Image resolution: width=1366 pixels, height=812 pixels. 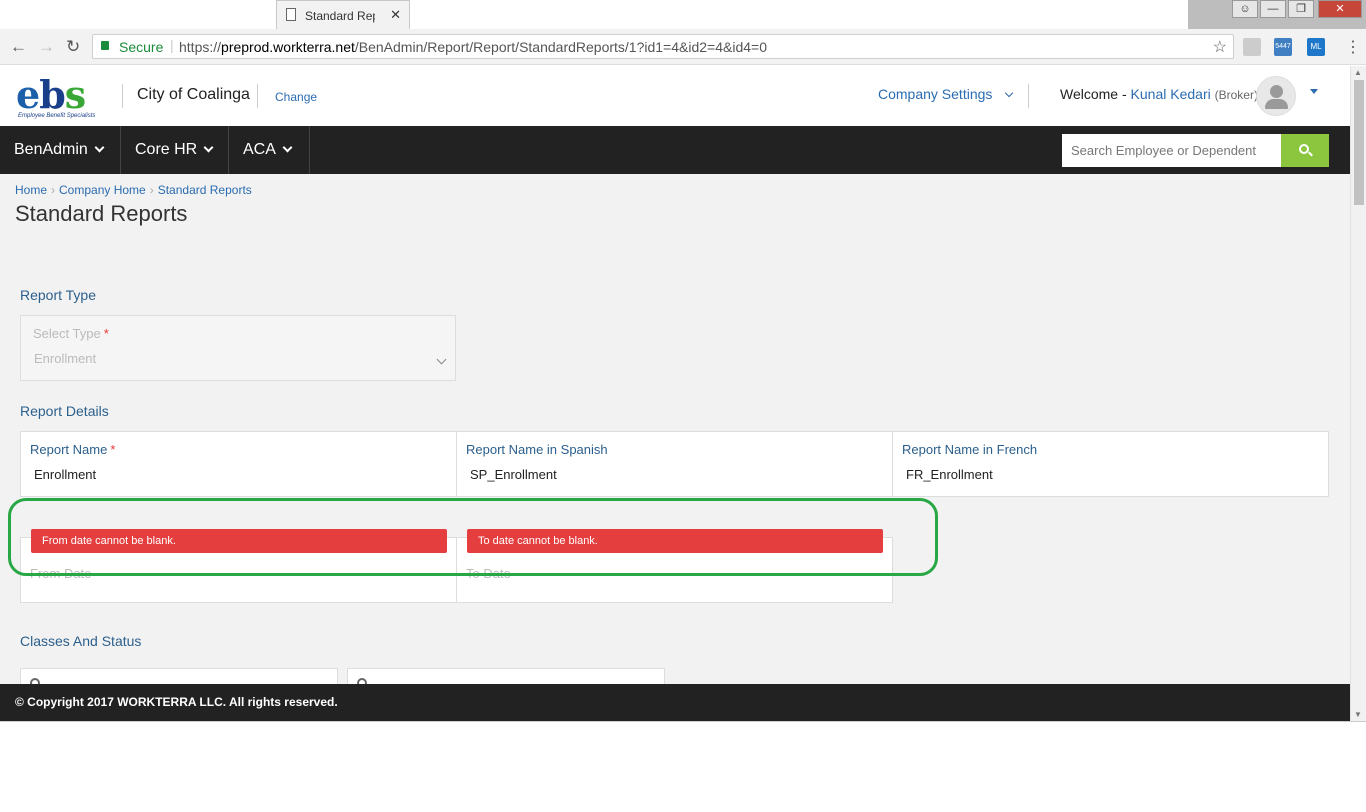 I want to click on badge-extension-icon: 5447, so click(x=1283, y=47).